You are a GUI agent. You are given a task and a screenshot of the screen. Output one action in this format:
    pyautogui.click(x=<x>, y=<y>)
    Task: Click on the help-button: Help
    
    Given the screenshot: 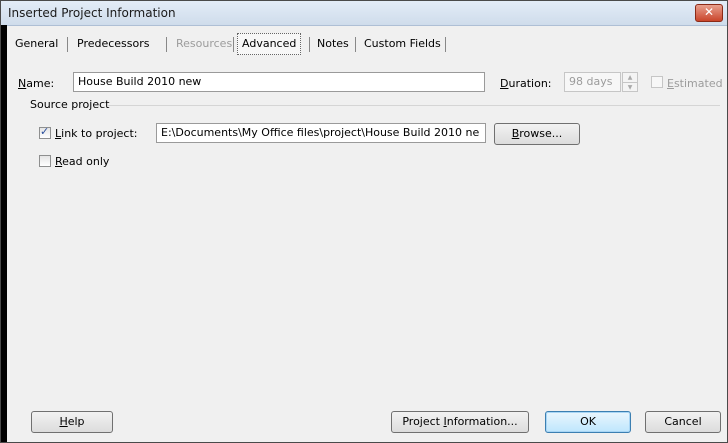 What is the action you would take?
    pyautogui.click(x=72, y=422)
    